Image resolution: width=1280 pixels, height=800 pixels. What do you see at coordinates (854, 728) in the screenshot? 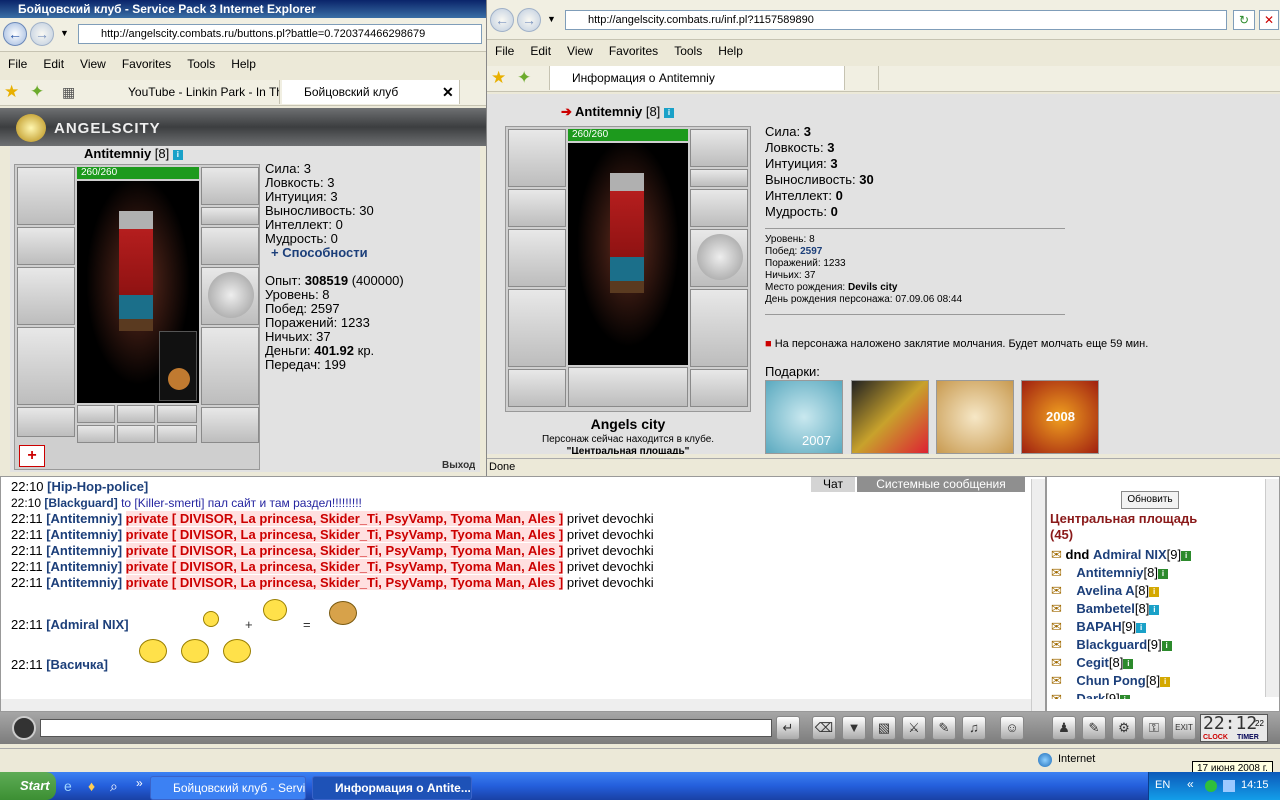
I see `filter-icon: ▼` at bounding box center [854, 728].